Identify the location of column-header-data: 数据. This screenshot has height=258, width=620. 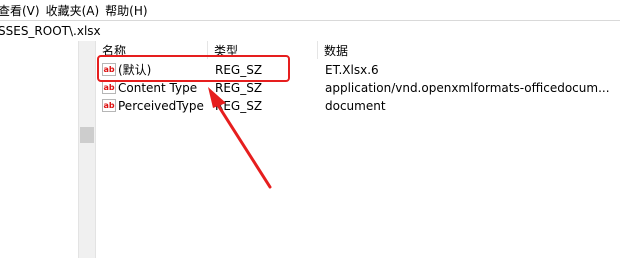
(469, 50).